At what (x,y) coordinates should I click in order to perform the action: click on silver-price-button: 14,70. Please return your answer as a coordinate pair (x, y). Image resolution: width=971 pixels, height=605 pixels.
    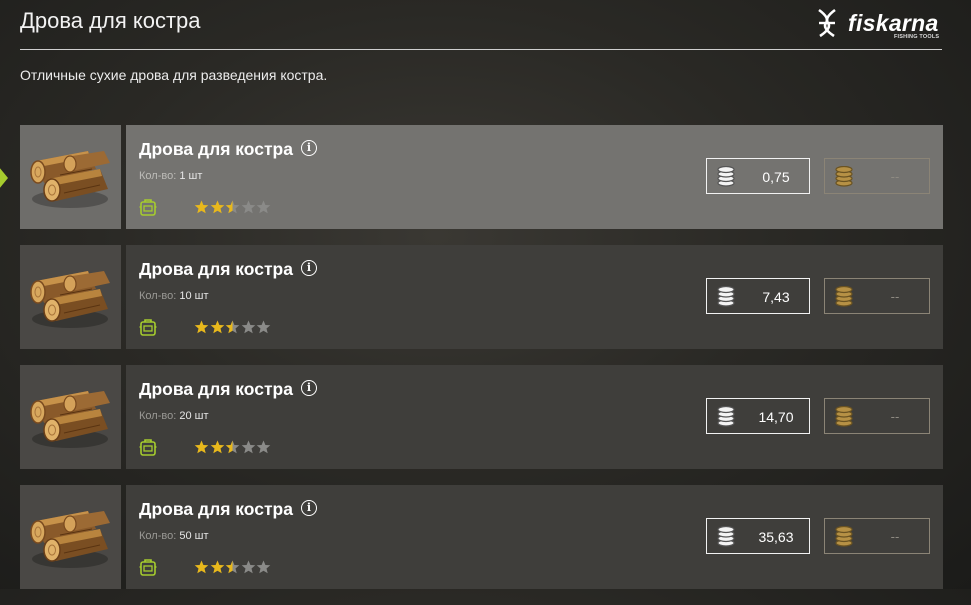
    Looking at the image, I should click on (758, 416).